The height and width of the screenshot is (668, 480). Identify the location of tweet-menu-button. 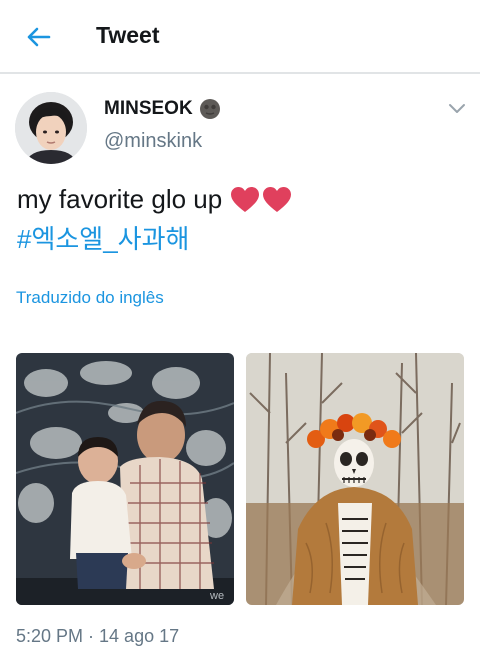
(457, 108).